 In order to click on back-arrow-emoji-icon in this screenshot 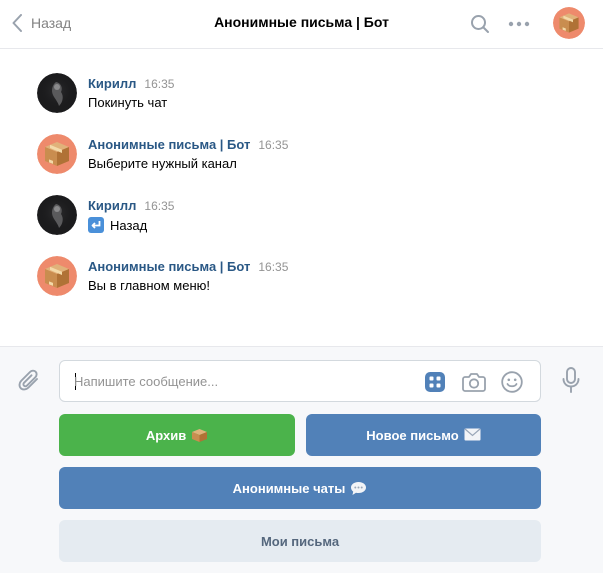, I will do `click(96, 225)`.